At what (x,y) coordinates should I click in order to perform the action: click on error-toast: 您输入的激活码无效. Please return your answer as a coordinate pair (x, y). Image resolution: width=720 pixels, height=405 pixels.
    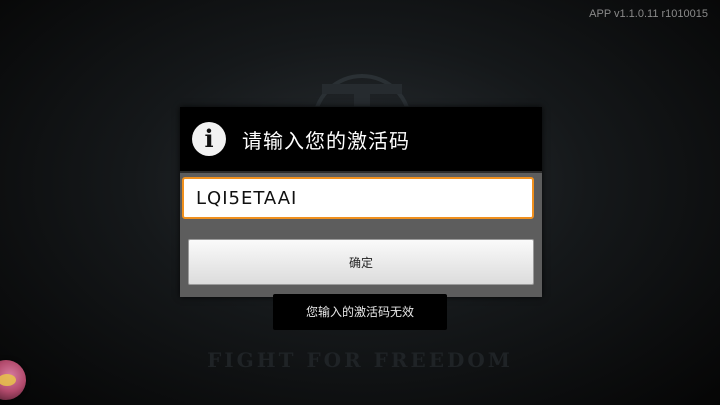
    Looking at the image, I should click on (360, 312).